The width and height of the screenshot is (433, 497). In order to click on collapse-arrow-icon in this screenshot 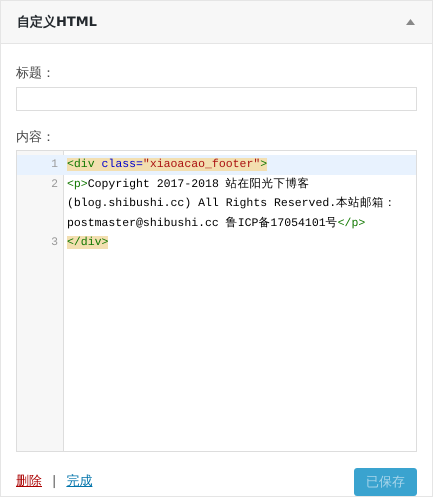, I will do `click(410, 22)`.